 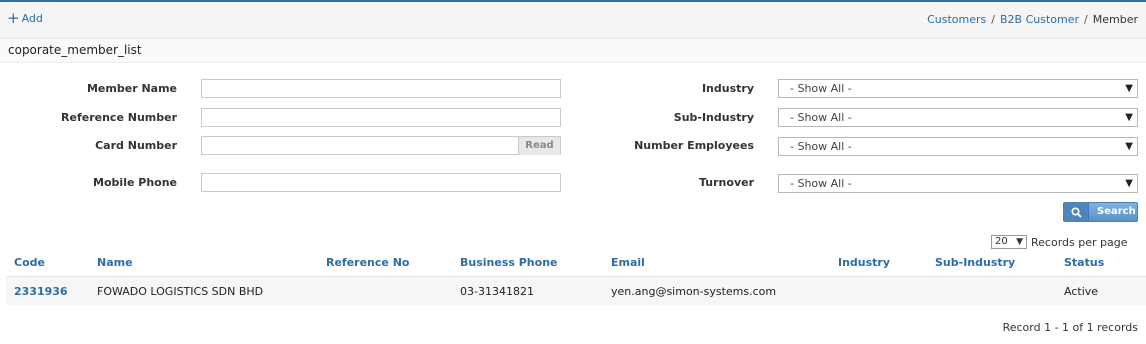 What do you see at coordinates (958, 183) in the screenshot?
I see `turnover-select: - Show All - ▼` at bounding box center [958, 183].